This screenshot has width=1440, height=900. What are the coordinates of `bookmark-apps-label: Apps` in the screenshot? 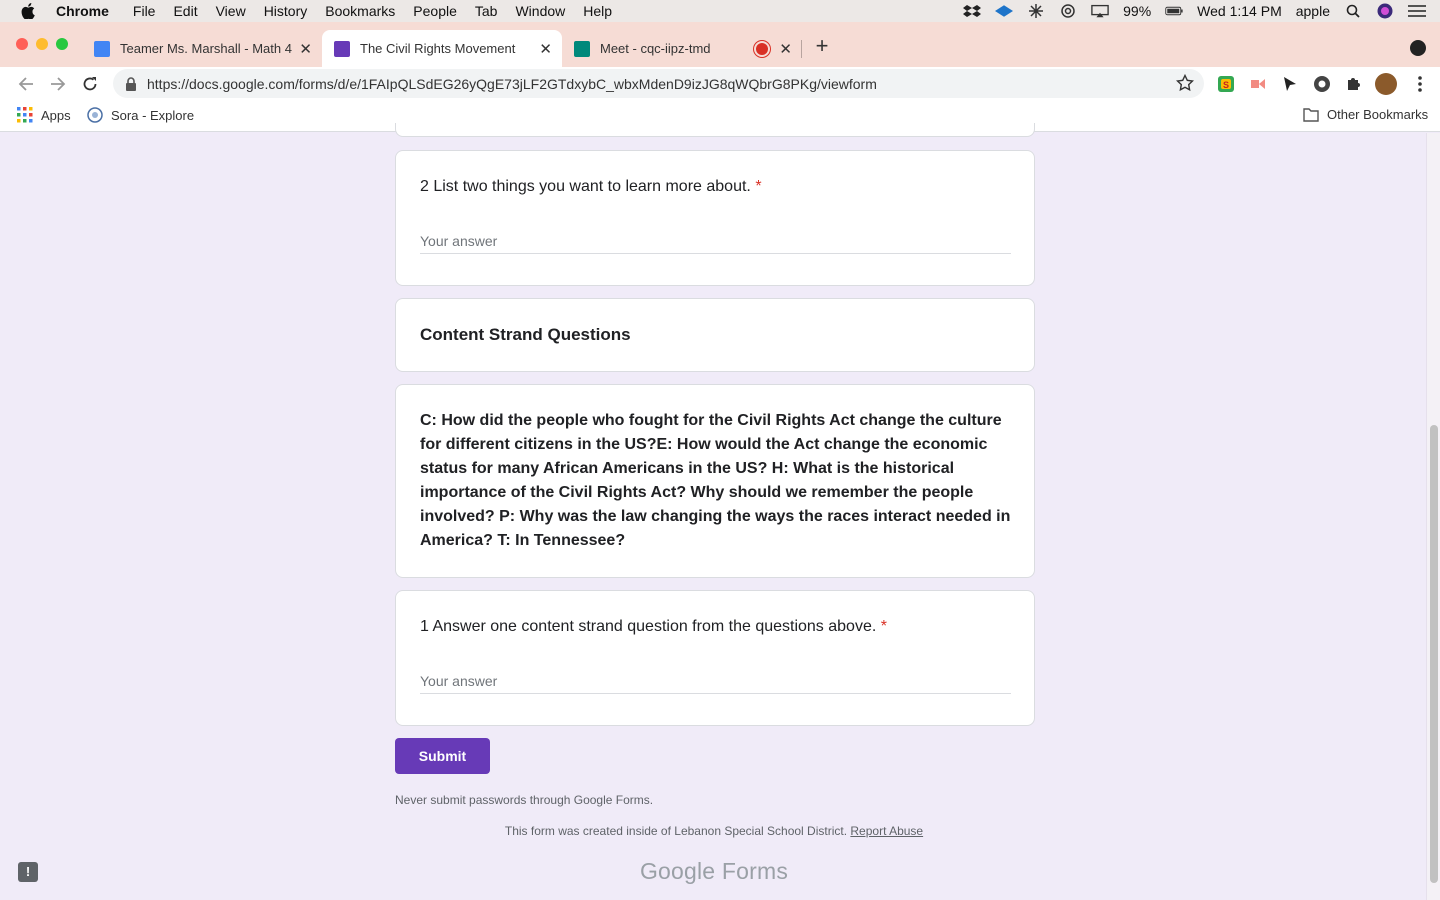 It's located at (56, 115).